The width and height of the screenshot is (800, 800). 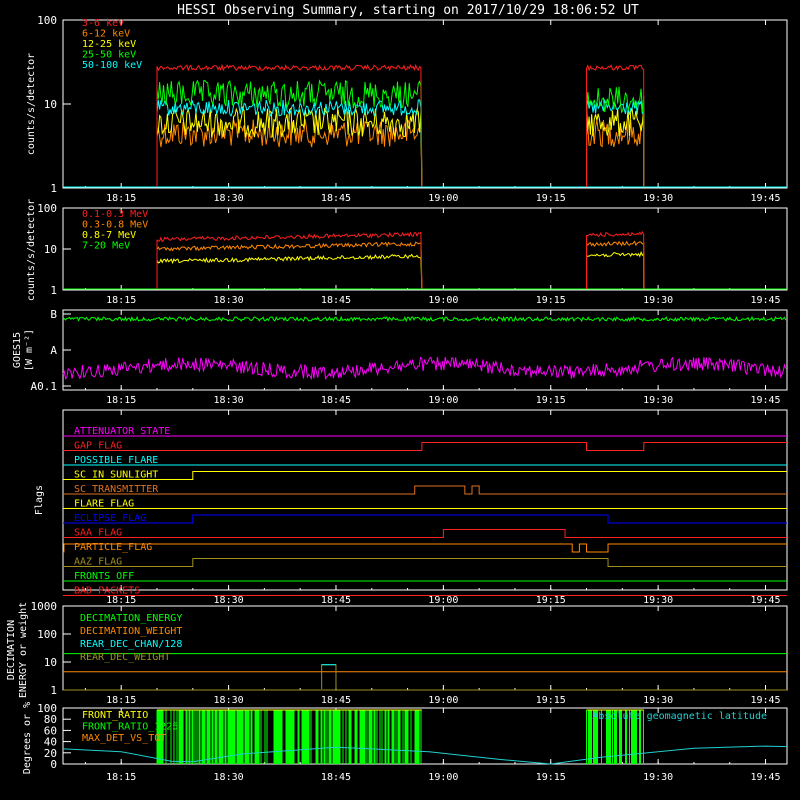 What do you see at coordinates (115, 225) in the screenshot?
I see `legend-entry: 0.3-0.8 MeV` at bounding box center [115, 225].